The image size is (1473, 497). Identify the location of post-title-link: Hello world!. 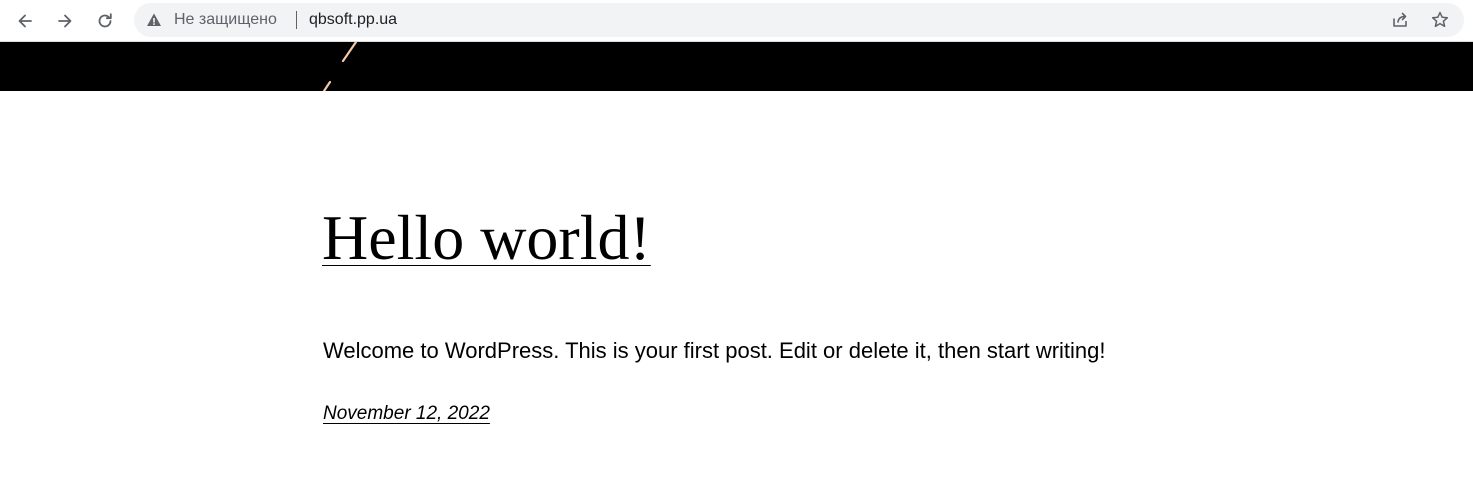
(486, 238).